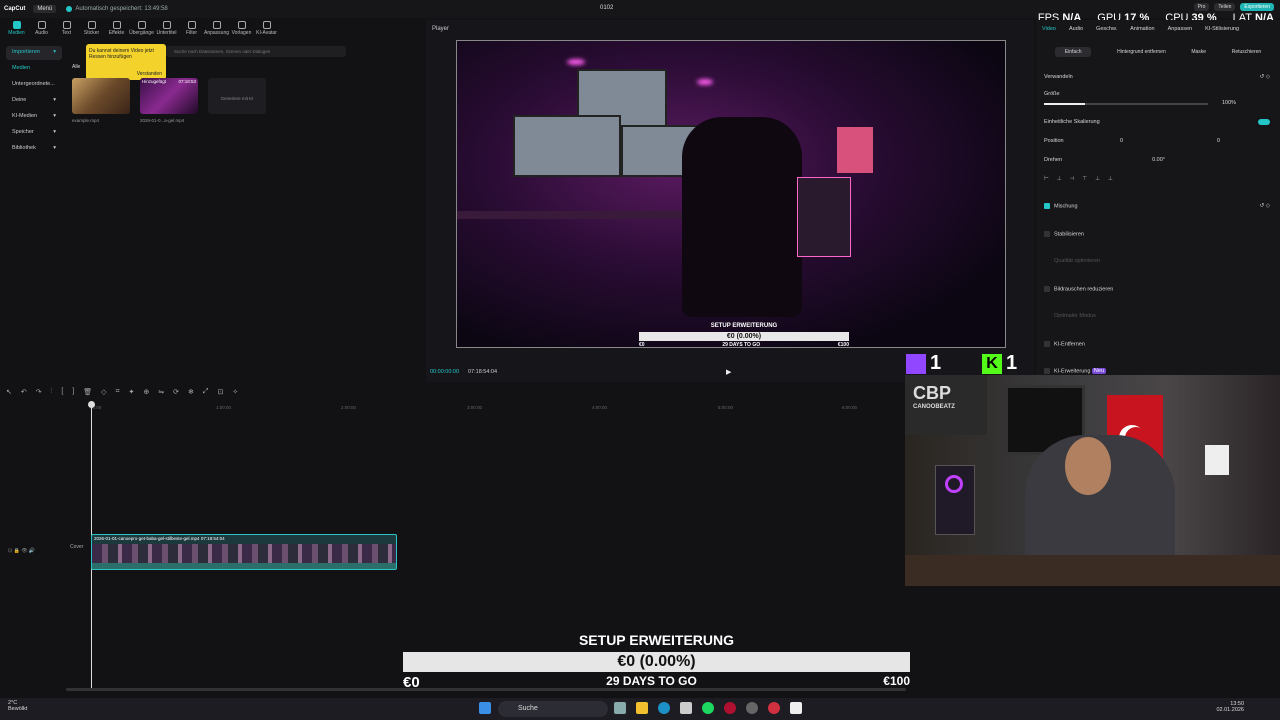 This screenshot has width=1280, height=720. What do you see at coordinates (17, 706) in the screenshot?
I see `weather-widget: 2°C Bewölkt` at bounding box center [17, 706].